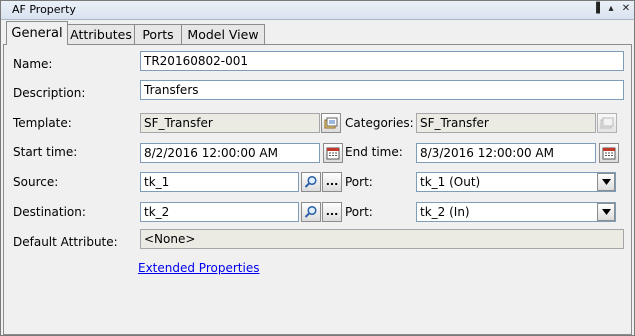  Describe the element at coordinates (65, 242) in the screenshot. I see `default-attribute-label: Default Attribute:` at that location.